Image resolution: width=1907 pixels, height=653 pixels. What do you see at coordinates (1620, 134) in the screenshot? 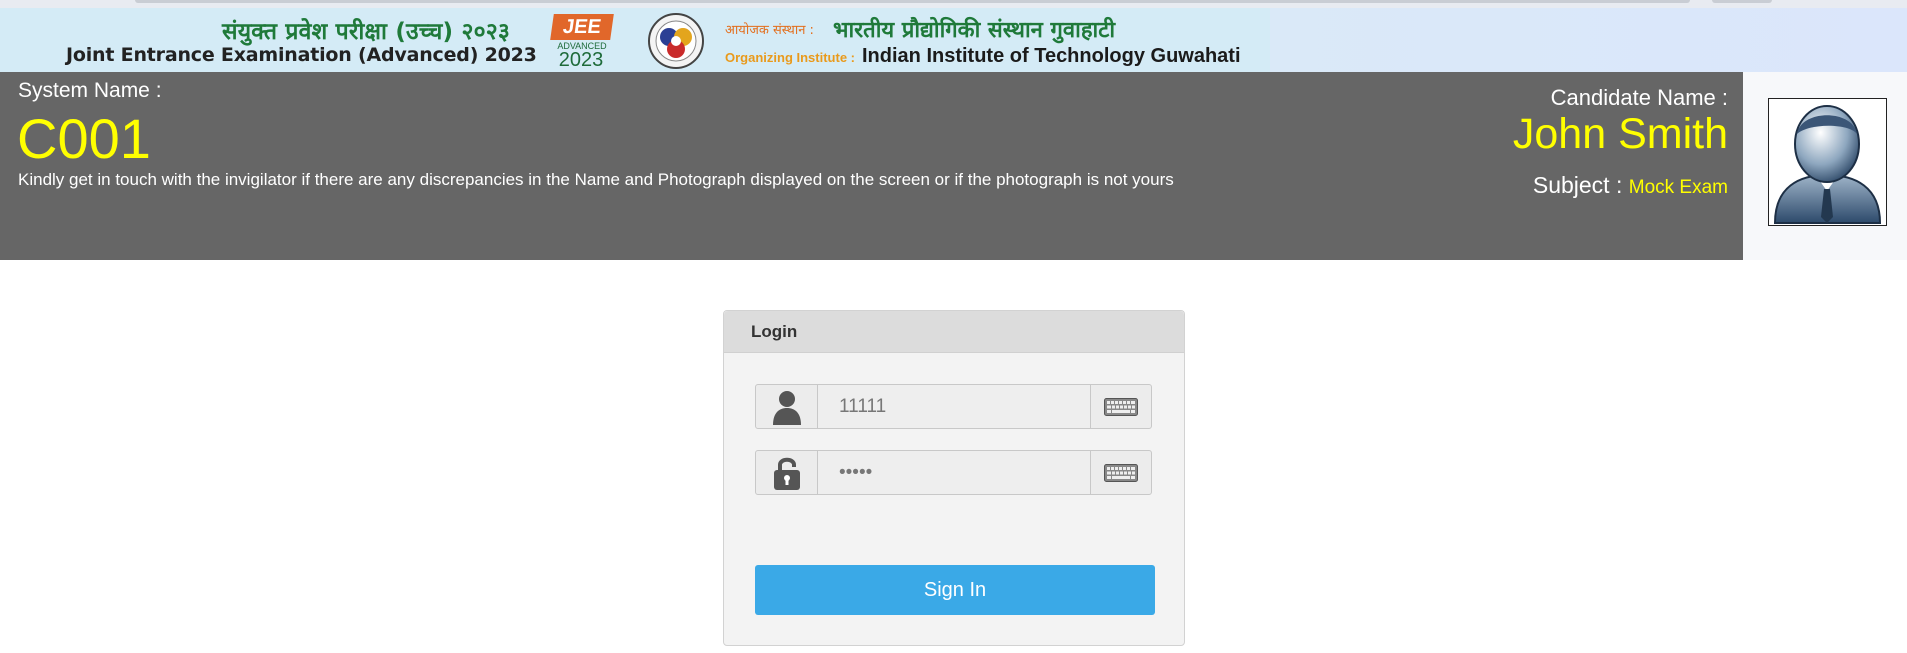
I see `candidate-name-value: John Smith` at bounding box center [1620, 134].